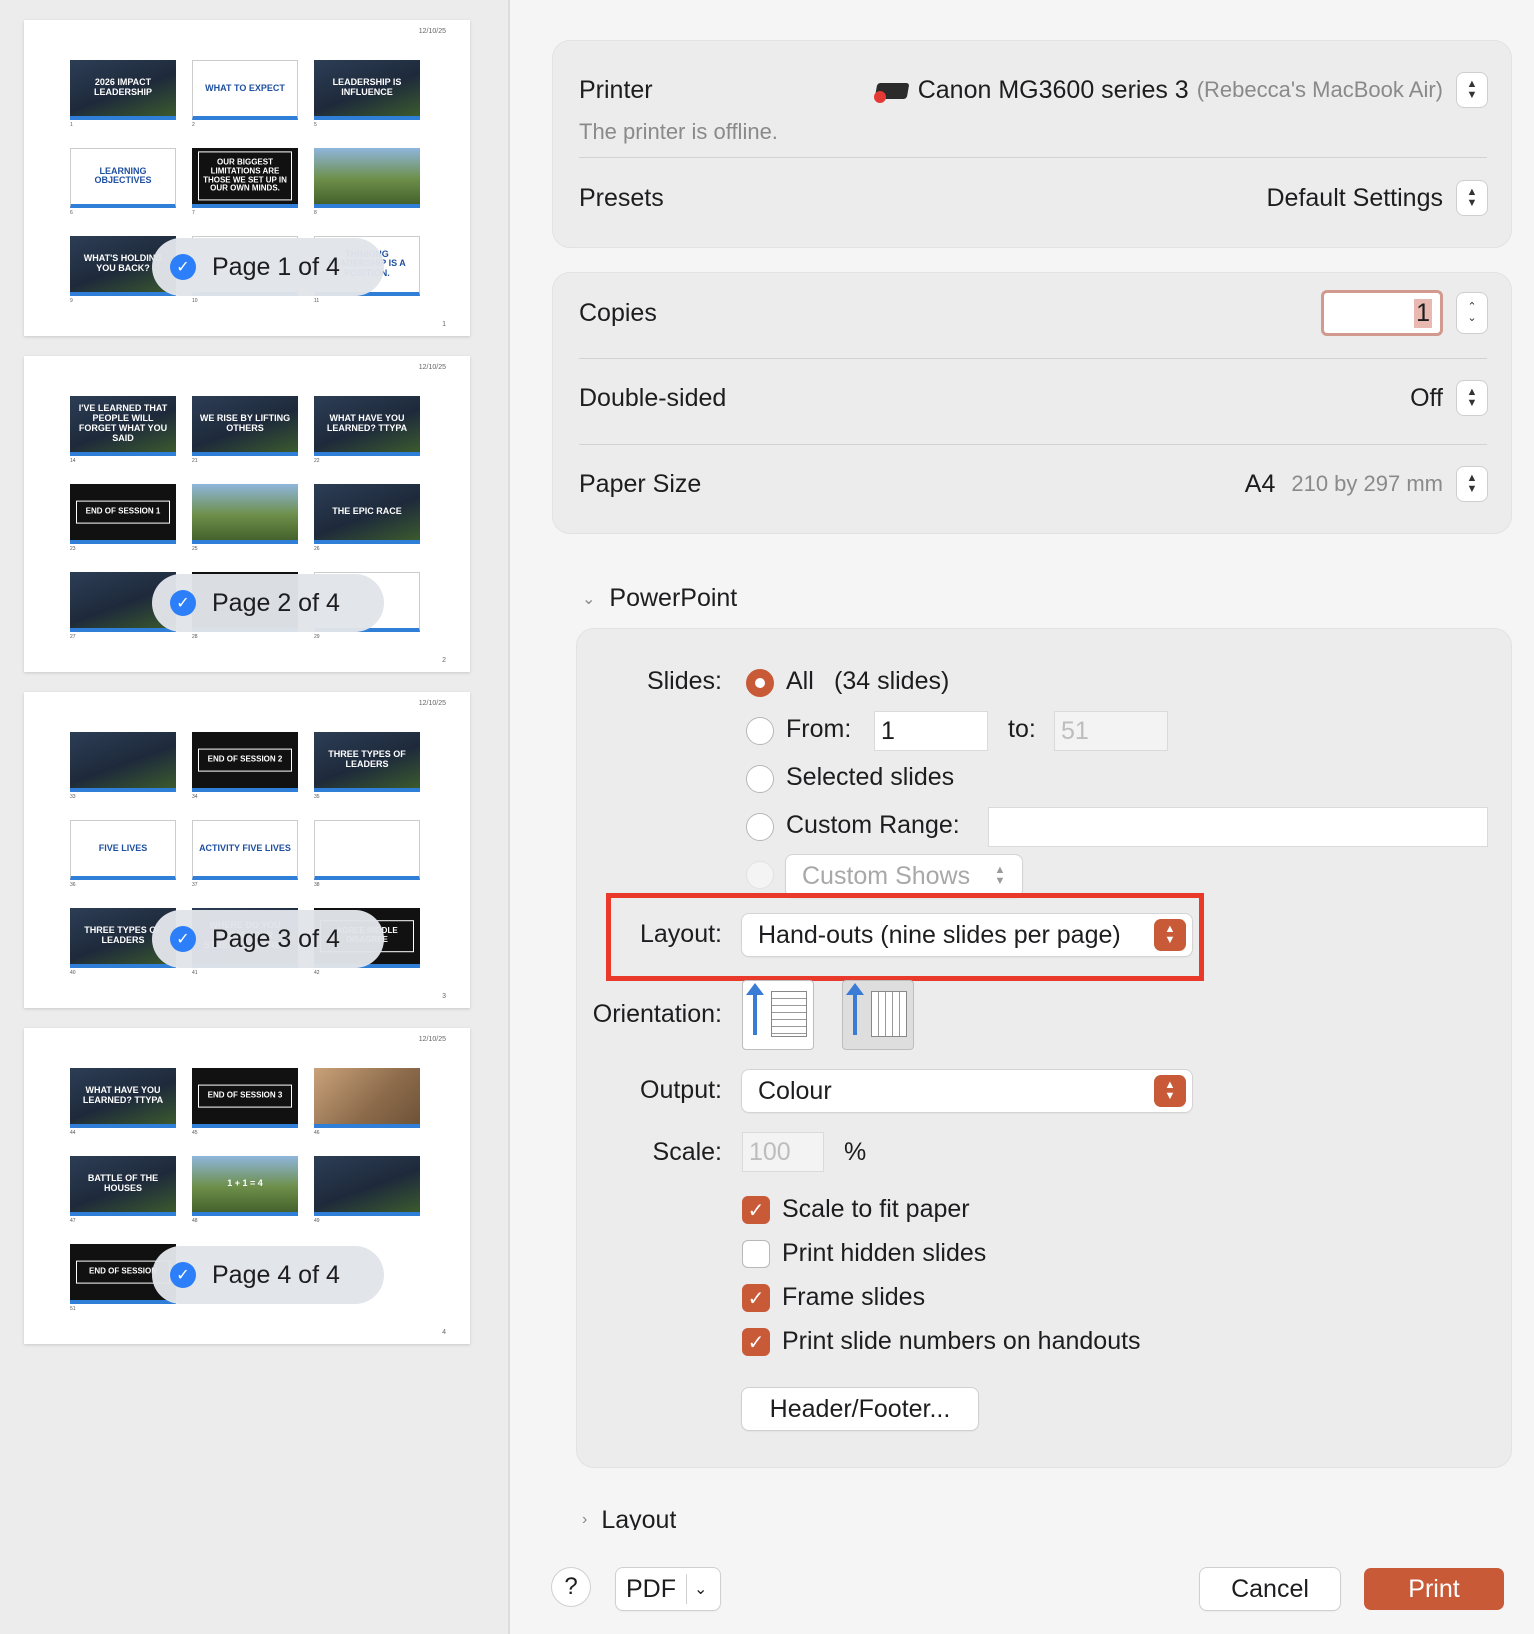 The height and width of the screenshot is (1634, 1534). Describe the element at coordinates (183, 939) in the screenshot. I see `checkmark-icon: ✓` at that location.